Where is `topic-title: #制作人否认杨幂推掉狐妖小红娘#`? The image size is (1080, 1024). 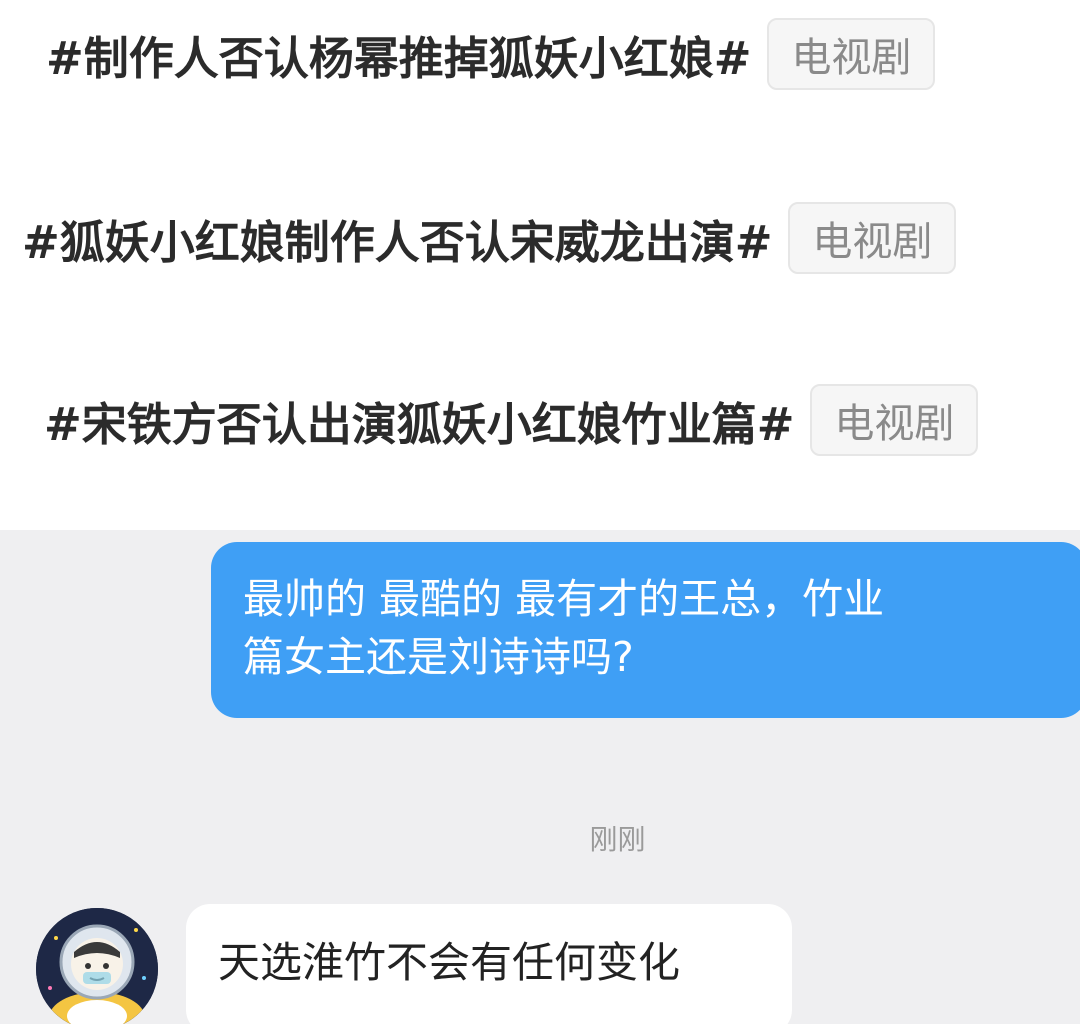
topic-title: #制作人否认杨幂推掉狐妖小红娘# is located at coordinates (398, 54).